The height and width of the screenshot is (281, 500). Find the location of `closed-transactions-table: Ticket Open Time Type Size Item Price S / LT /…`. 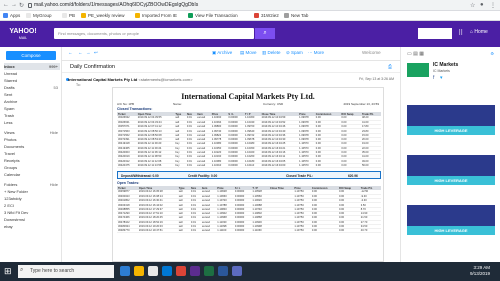

closed-transactions-table: Ticket Open Time Type Size Item Price S / LT /… is located at coordinates (249, 140).